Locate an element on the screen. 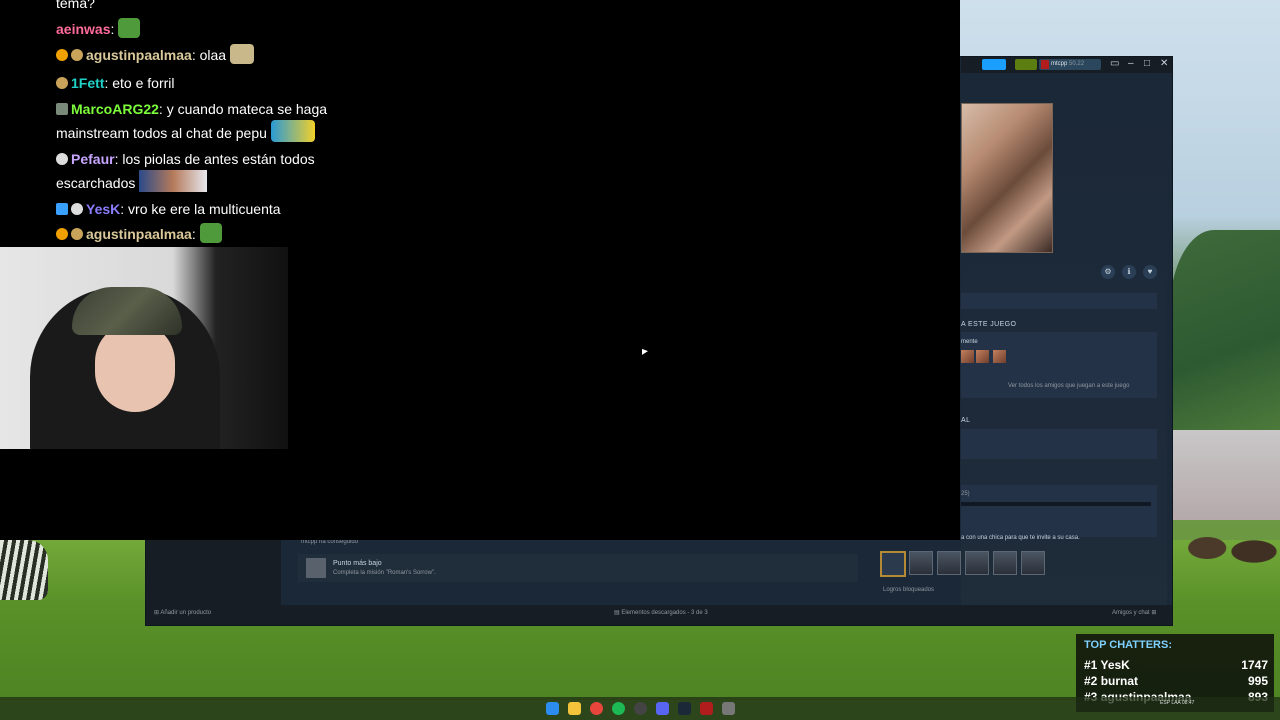  add-product-button: ⊞ Añadir un producto is located at coordinates (182, 612).